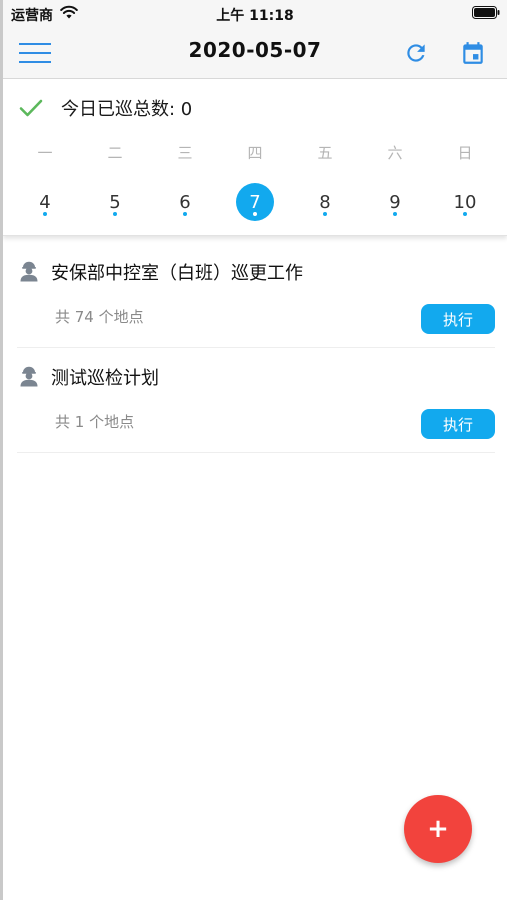 The height and width of the screenshot is (900, 507). I want to click on nav-bar: 2020-05-07, so click(255, 53).